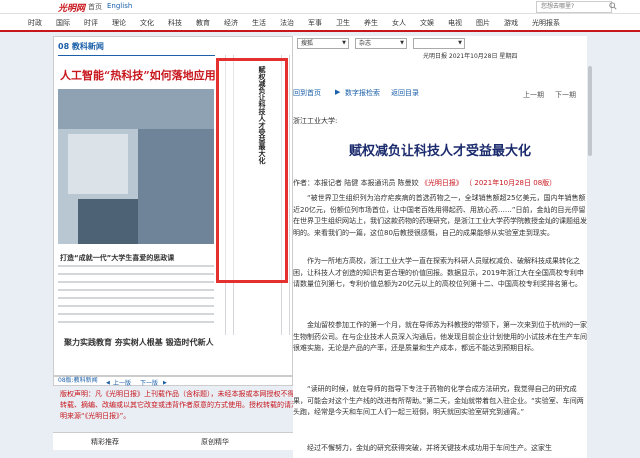  I want to click on edition-footer-label: 08版:教科新闻, so click(78, 380).